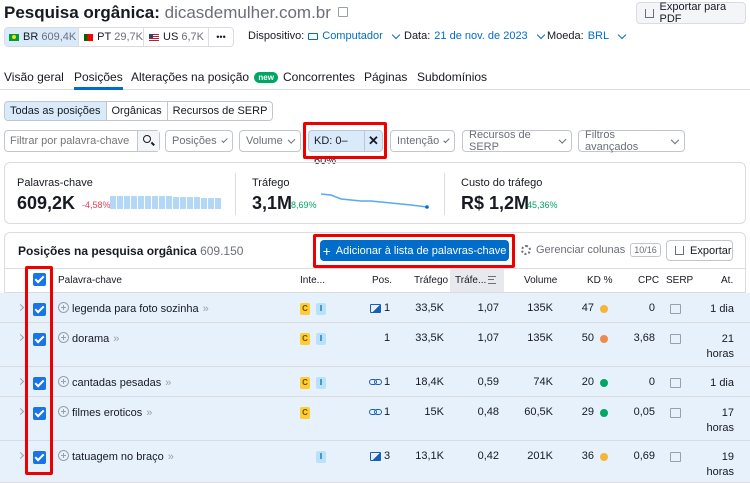 The image size is (750, 483). What do you see at coordinates (270, 141) in the screenshot?
I see `volume-filter: Volume` at bounding box center [270, 141].